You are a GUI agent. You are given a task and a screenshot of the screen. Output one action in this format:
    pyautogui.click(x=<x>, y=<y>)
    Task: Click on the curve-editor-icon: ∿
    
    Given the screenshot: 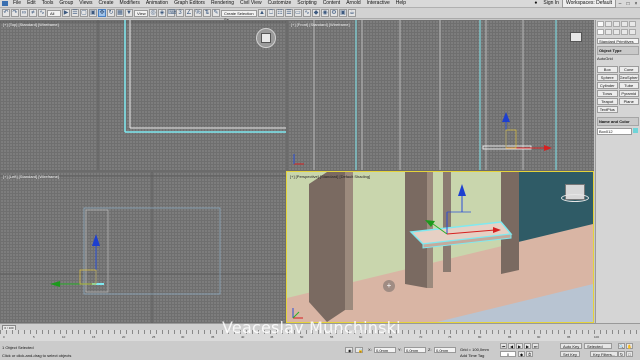 What is the action you would take?
    pyautogui.click(x=307, y=13)
    